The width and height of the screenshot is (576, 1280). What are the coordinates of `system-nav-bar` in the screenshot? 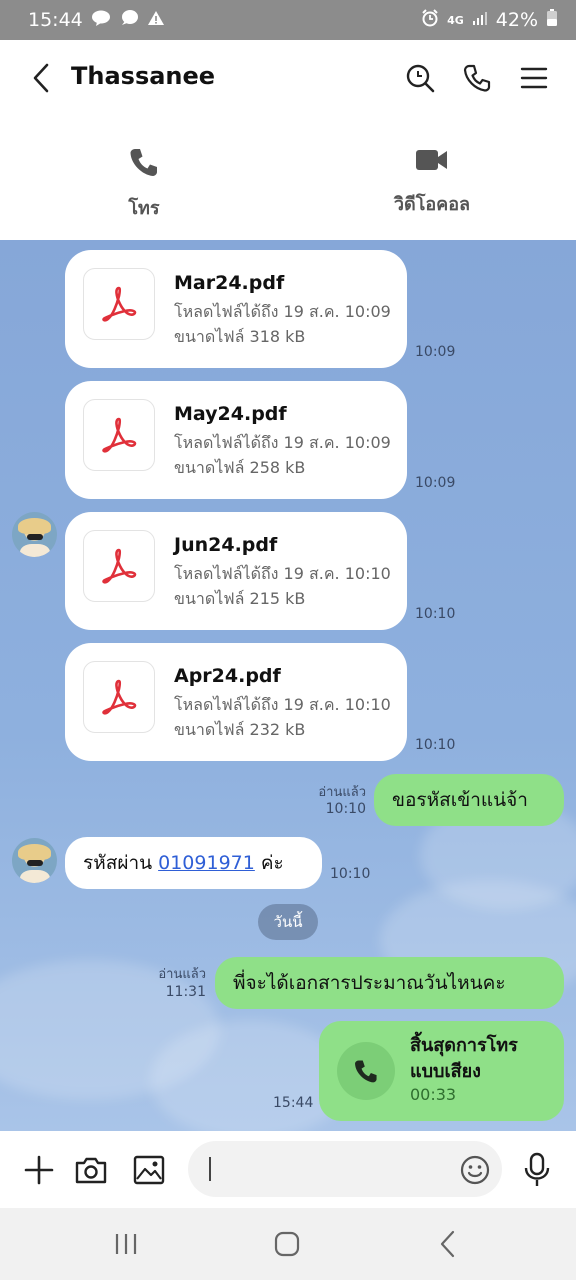 It's located at (288, 1244).